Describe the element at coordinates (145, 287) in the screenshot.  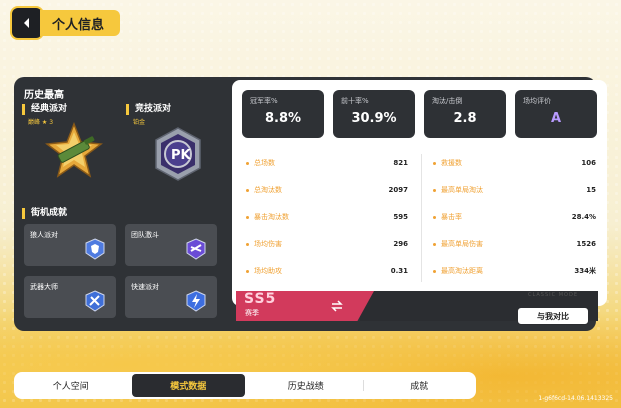
I see `arcade-card-label: 快速派对` at that location.